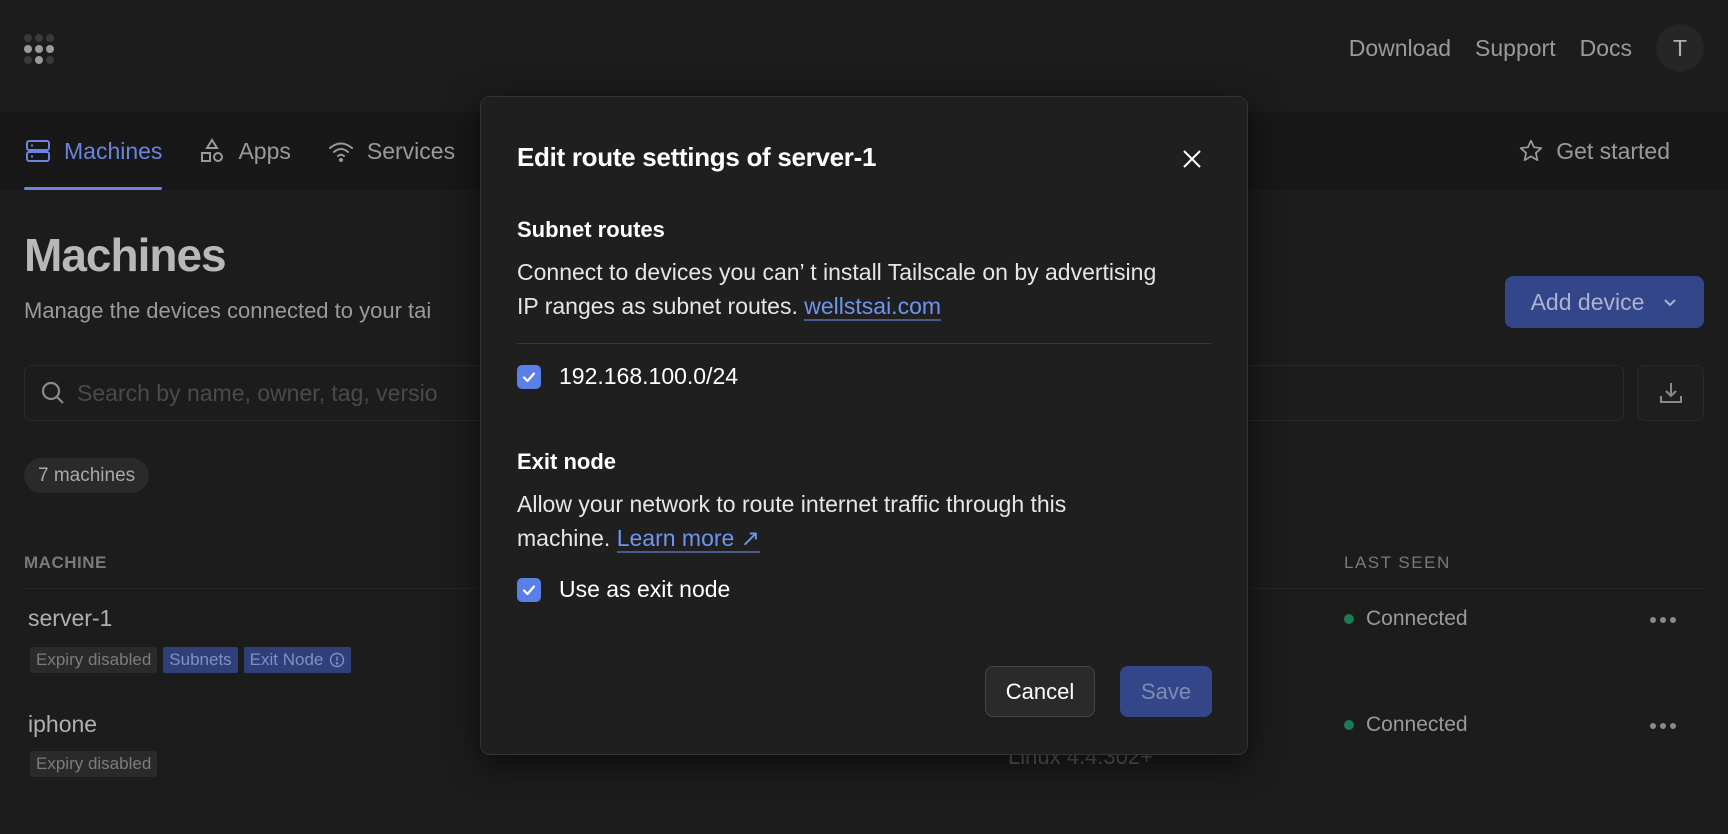 The height and width of the screenshot is (834, 1728). I want to click on route-option: 192.168.100.0/24, so click(627, 376).